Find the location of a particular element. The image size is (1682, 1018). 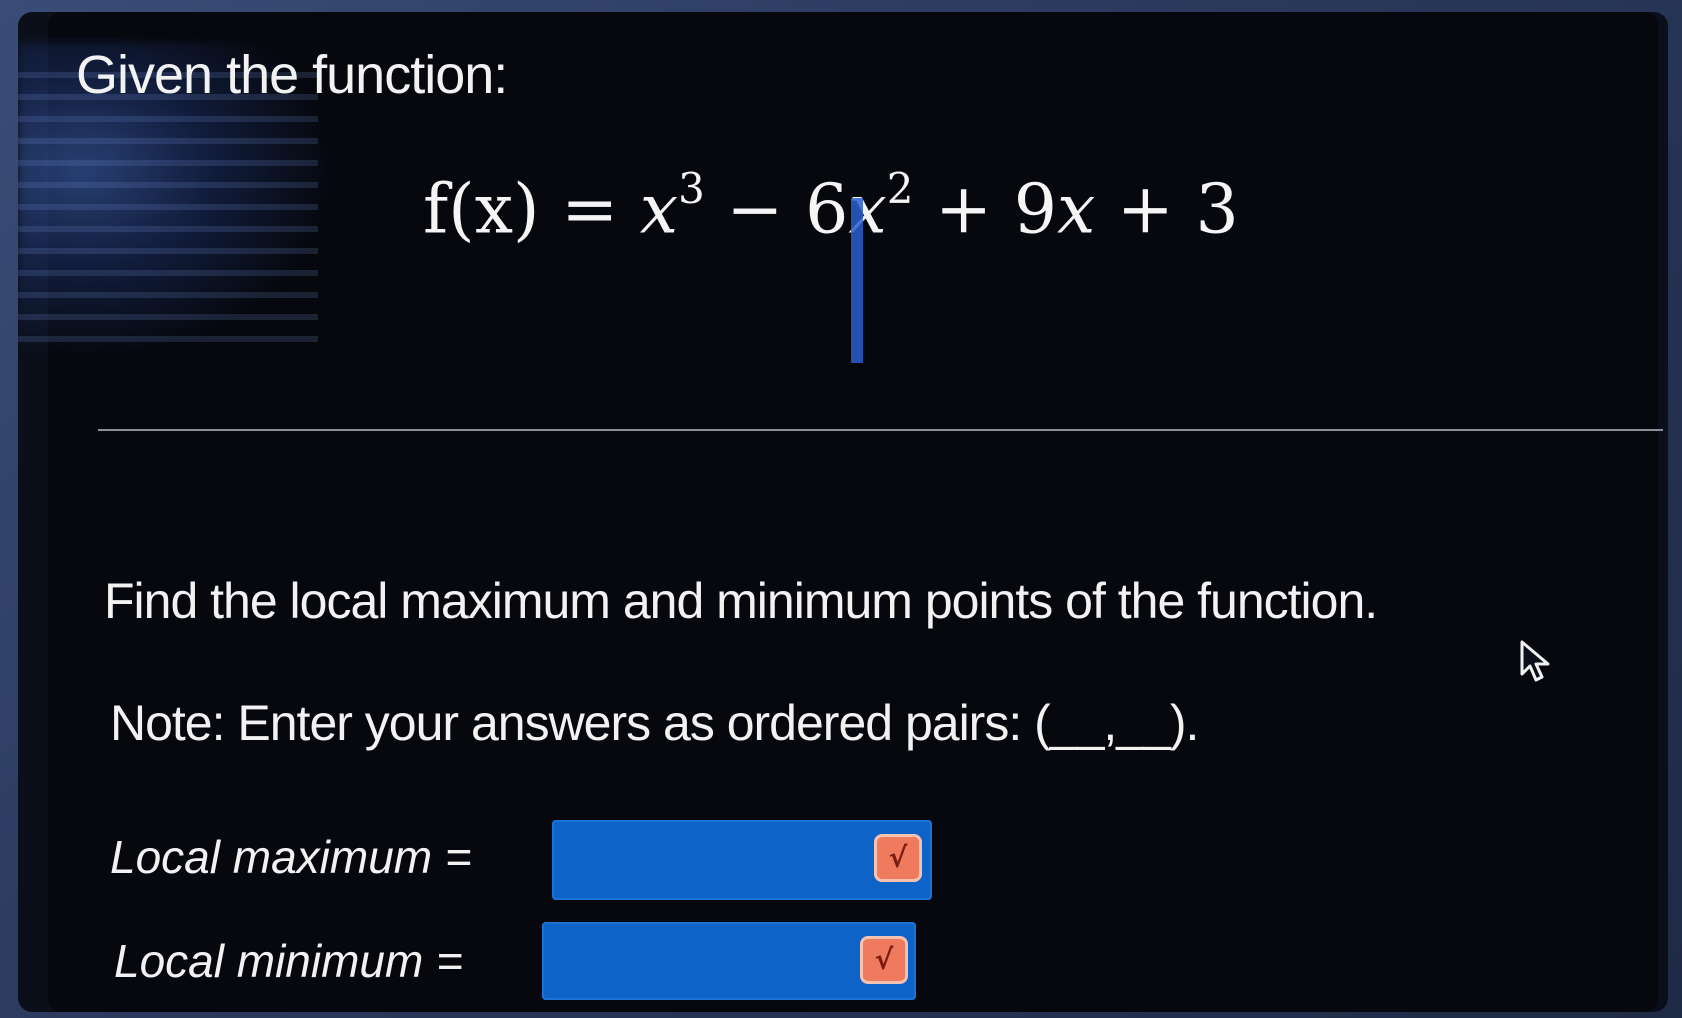

function-formula: f(x) = x3 − 6x2 + 9x + 3 is located at coordinates (831, 207).